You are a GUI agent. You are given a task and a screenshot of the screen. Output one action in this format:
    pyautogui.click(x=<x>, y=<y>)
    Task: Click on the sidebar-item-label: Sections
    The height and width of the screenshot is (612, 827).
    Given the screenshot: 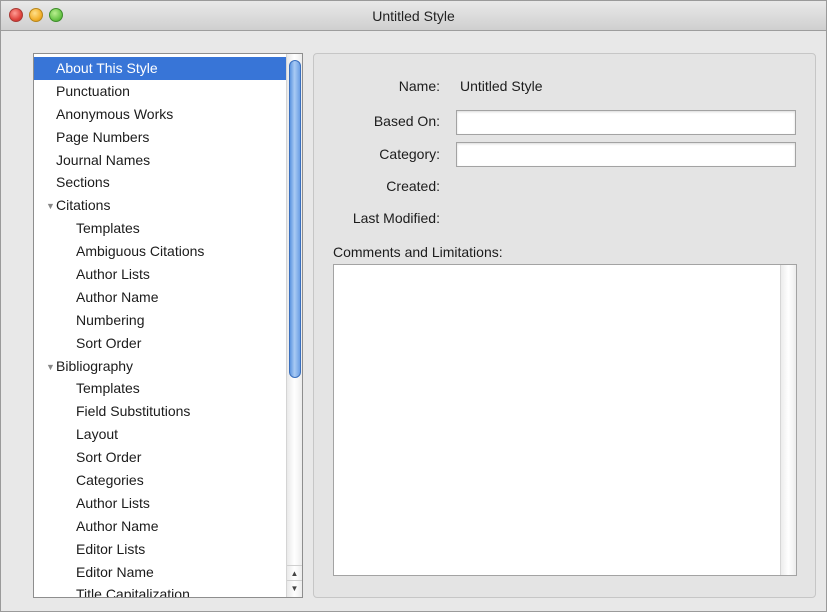 What is the action you would take?
    pyautogui.click(x=83, y=182)
    